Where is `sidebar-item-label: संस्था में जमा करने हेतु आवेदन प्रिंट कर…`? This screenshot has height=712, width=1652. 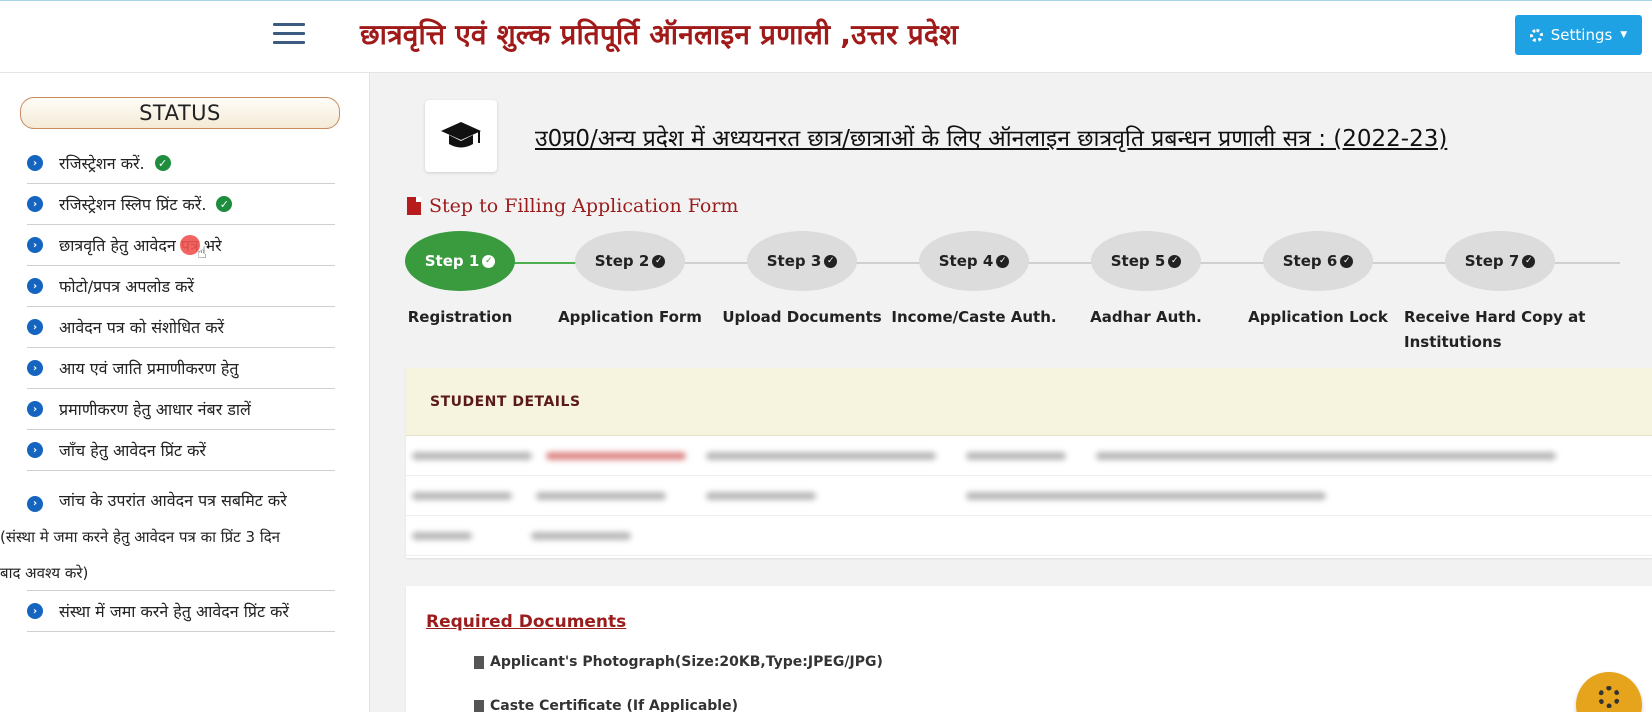
sidebar-item-label: संस्था में जमा करने हेतु आवेदन प्रिंट कर… is located at coordinates (174, 611).